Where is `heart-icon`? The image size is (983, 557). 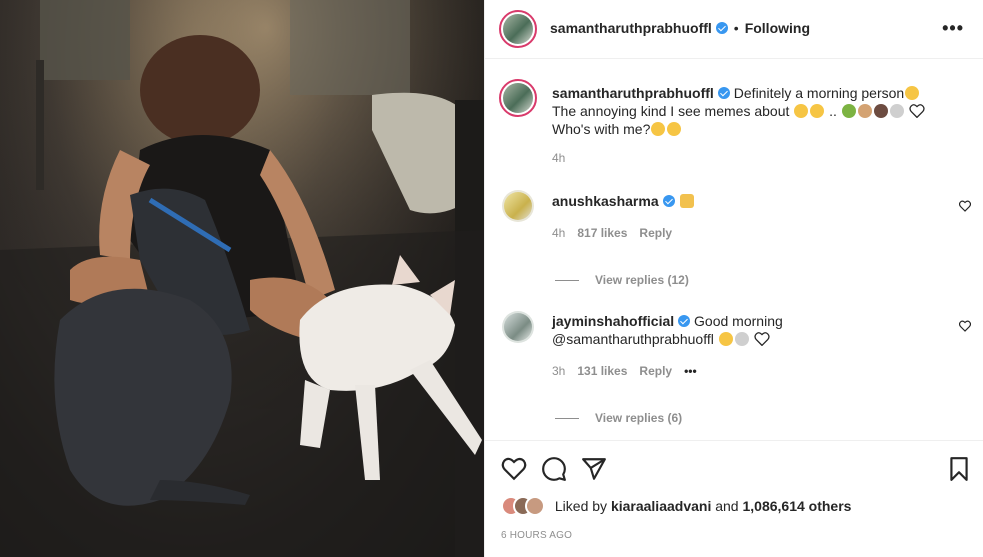
heart-icon is located at coordinates (514, 469).